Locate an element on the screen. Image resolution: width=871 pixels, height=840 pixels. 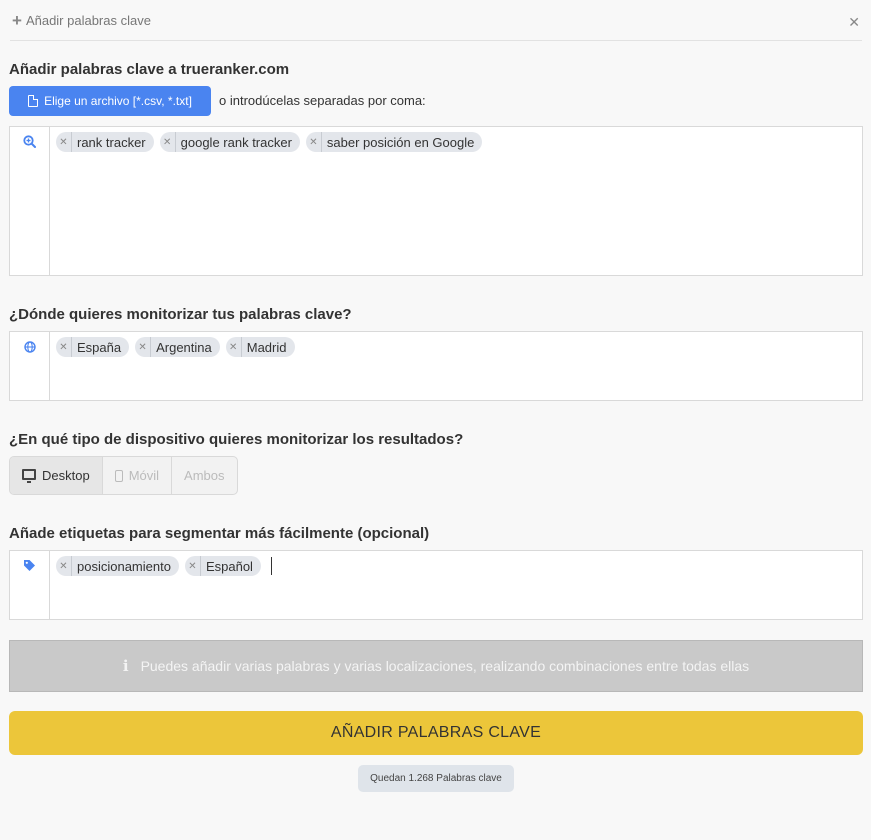
segment-tag: ✕ Español is located at coordinates (222, 566).